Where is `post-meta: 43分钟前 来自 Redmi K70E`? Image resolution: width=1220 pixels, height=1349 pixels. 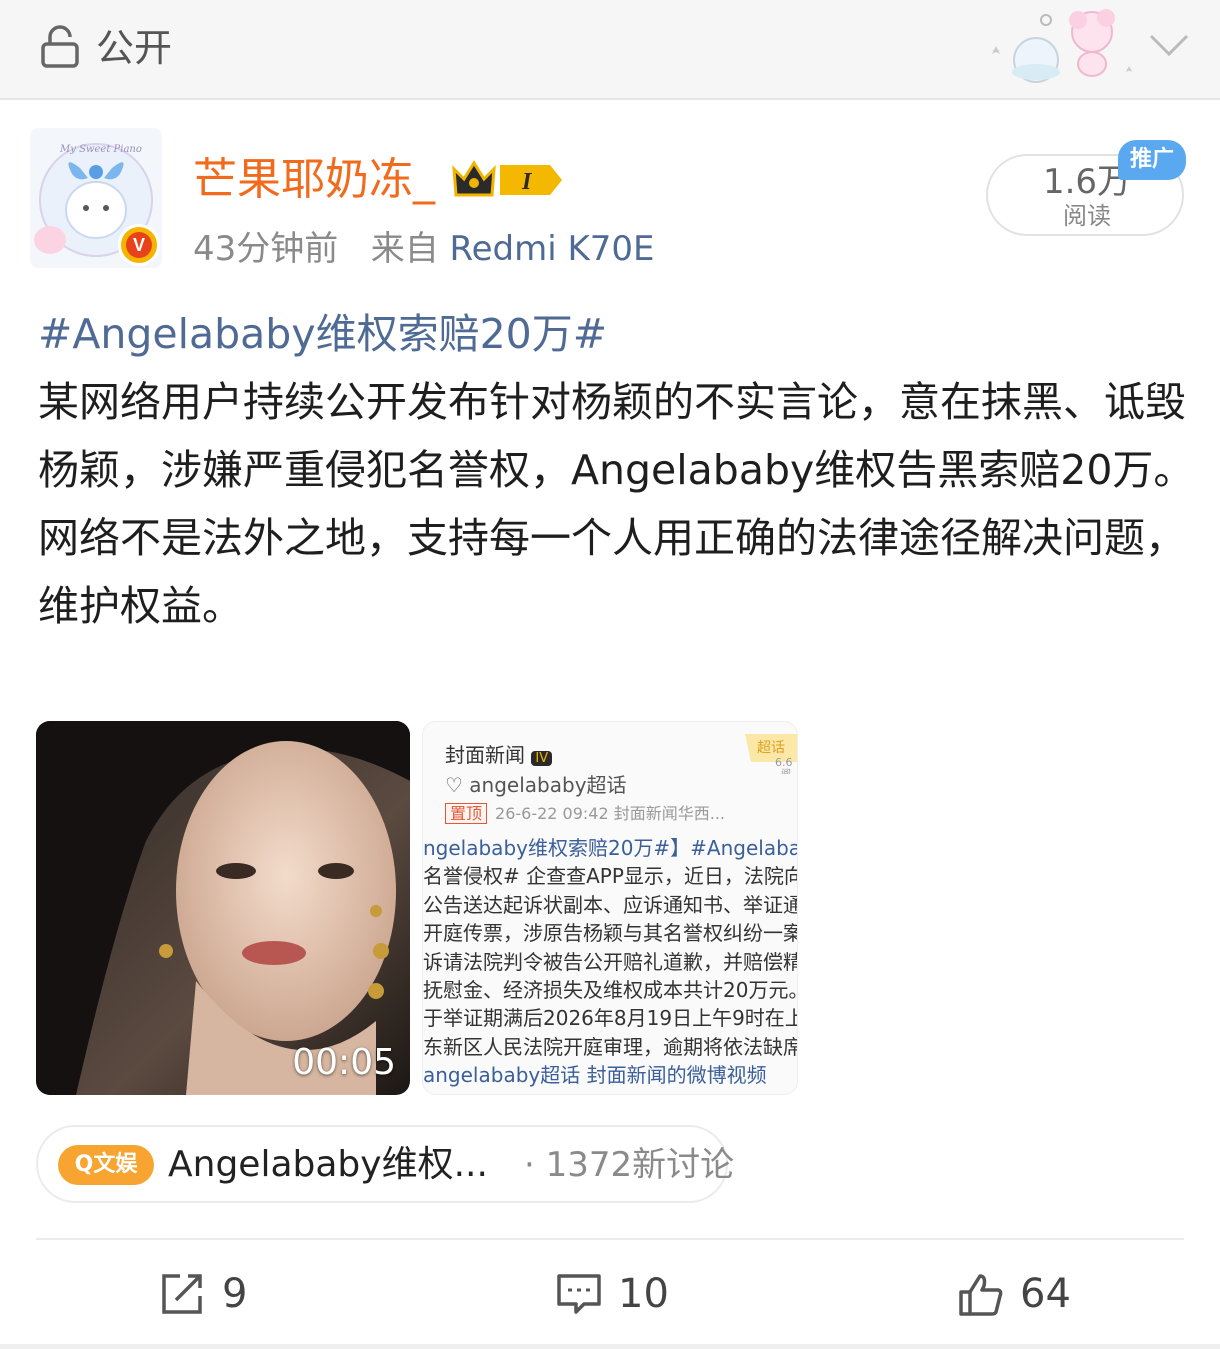 post-meta: 43分钟前 来自 Redmi K70E is located at coordinates (424, 249).